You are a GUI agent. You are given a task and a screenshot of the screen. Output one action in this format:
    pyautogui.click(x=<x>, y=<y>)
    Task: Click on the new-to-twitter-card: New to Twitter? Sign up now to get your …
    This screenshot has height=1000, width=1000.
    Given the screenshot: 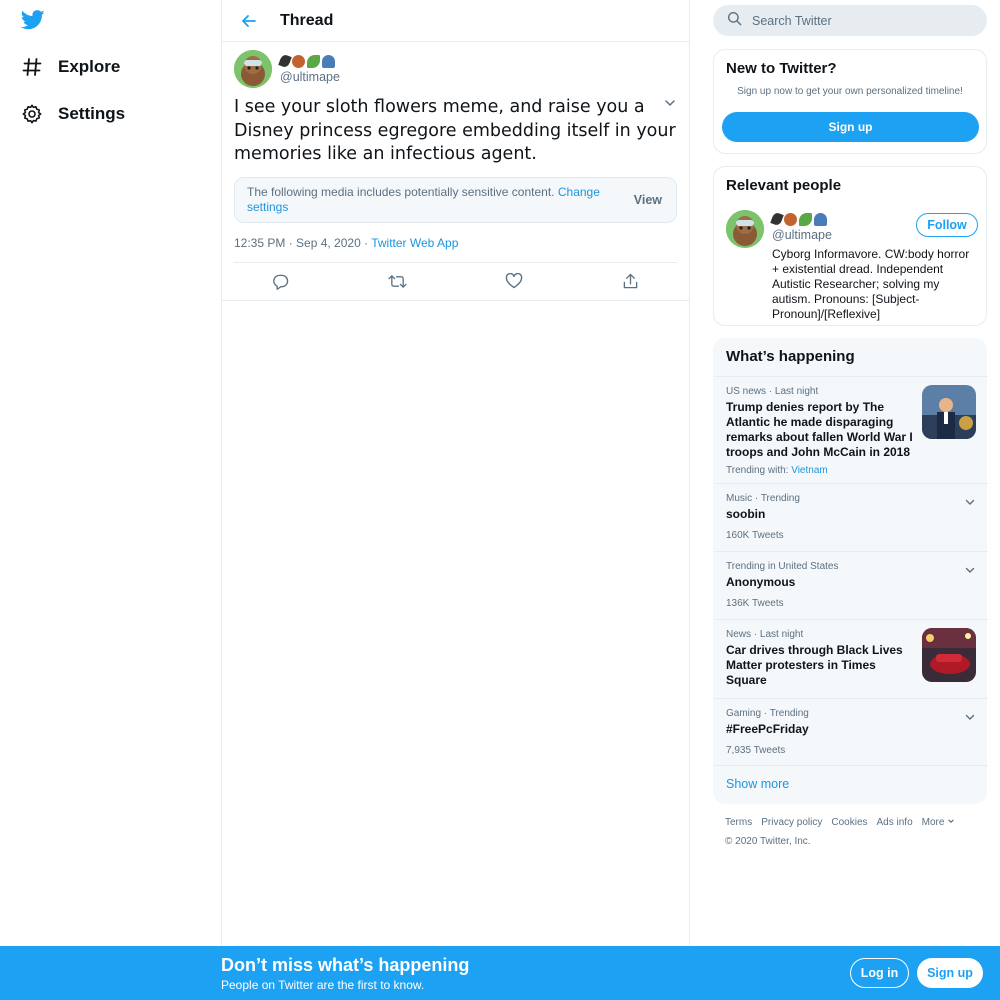 What is the action you would take?
    pyautogui.click(x=850, y=101)
    